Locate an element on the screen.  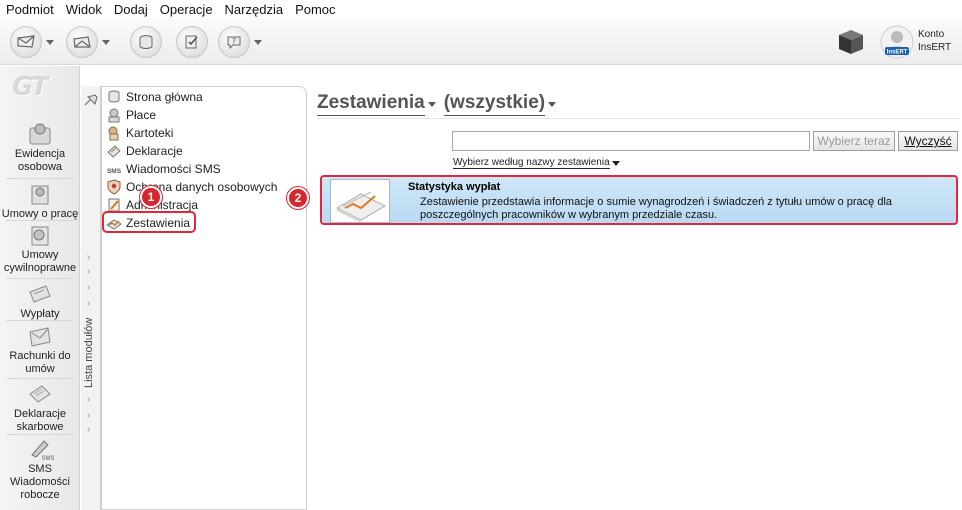
svg-text: SMS is located at coordinates (47, 458).